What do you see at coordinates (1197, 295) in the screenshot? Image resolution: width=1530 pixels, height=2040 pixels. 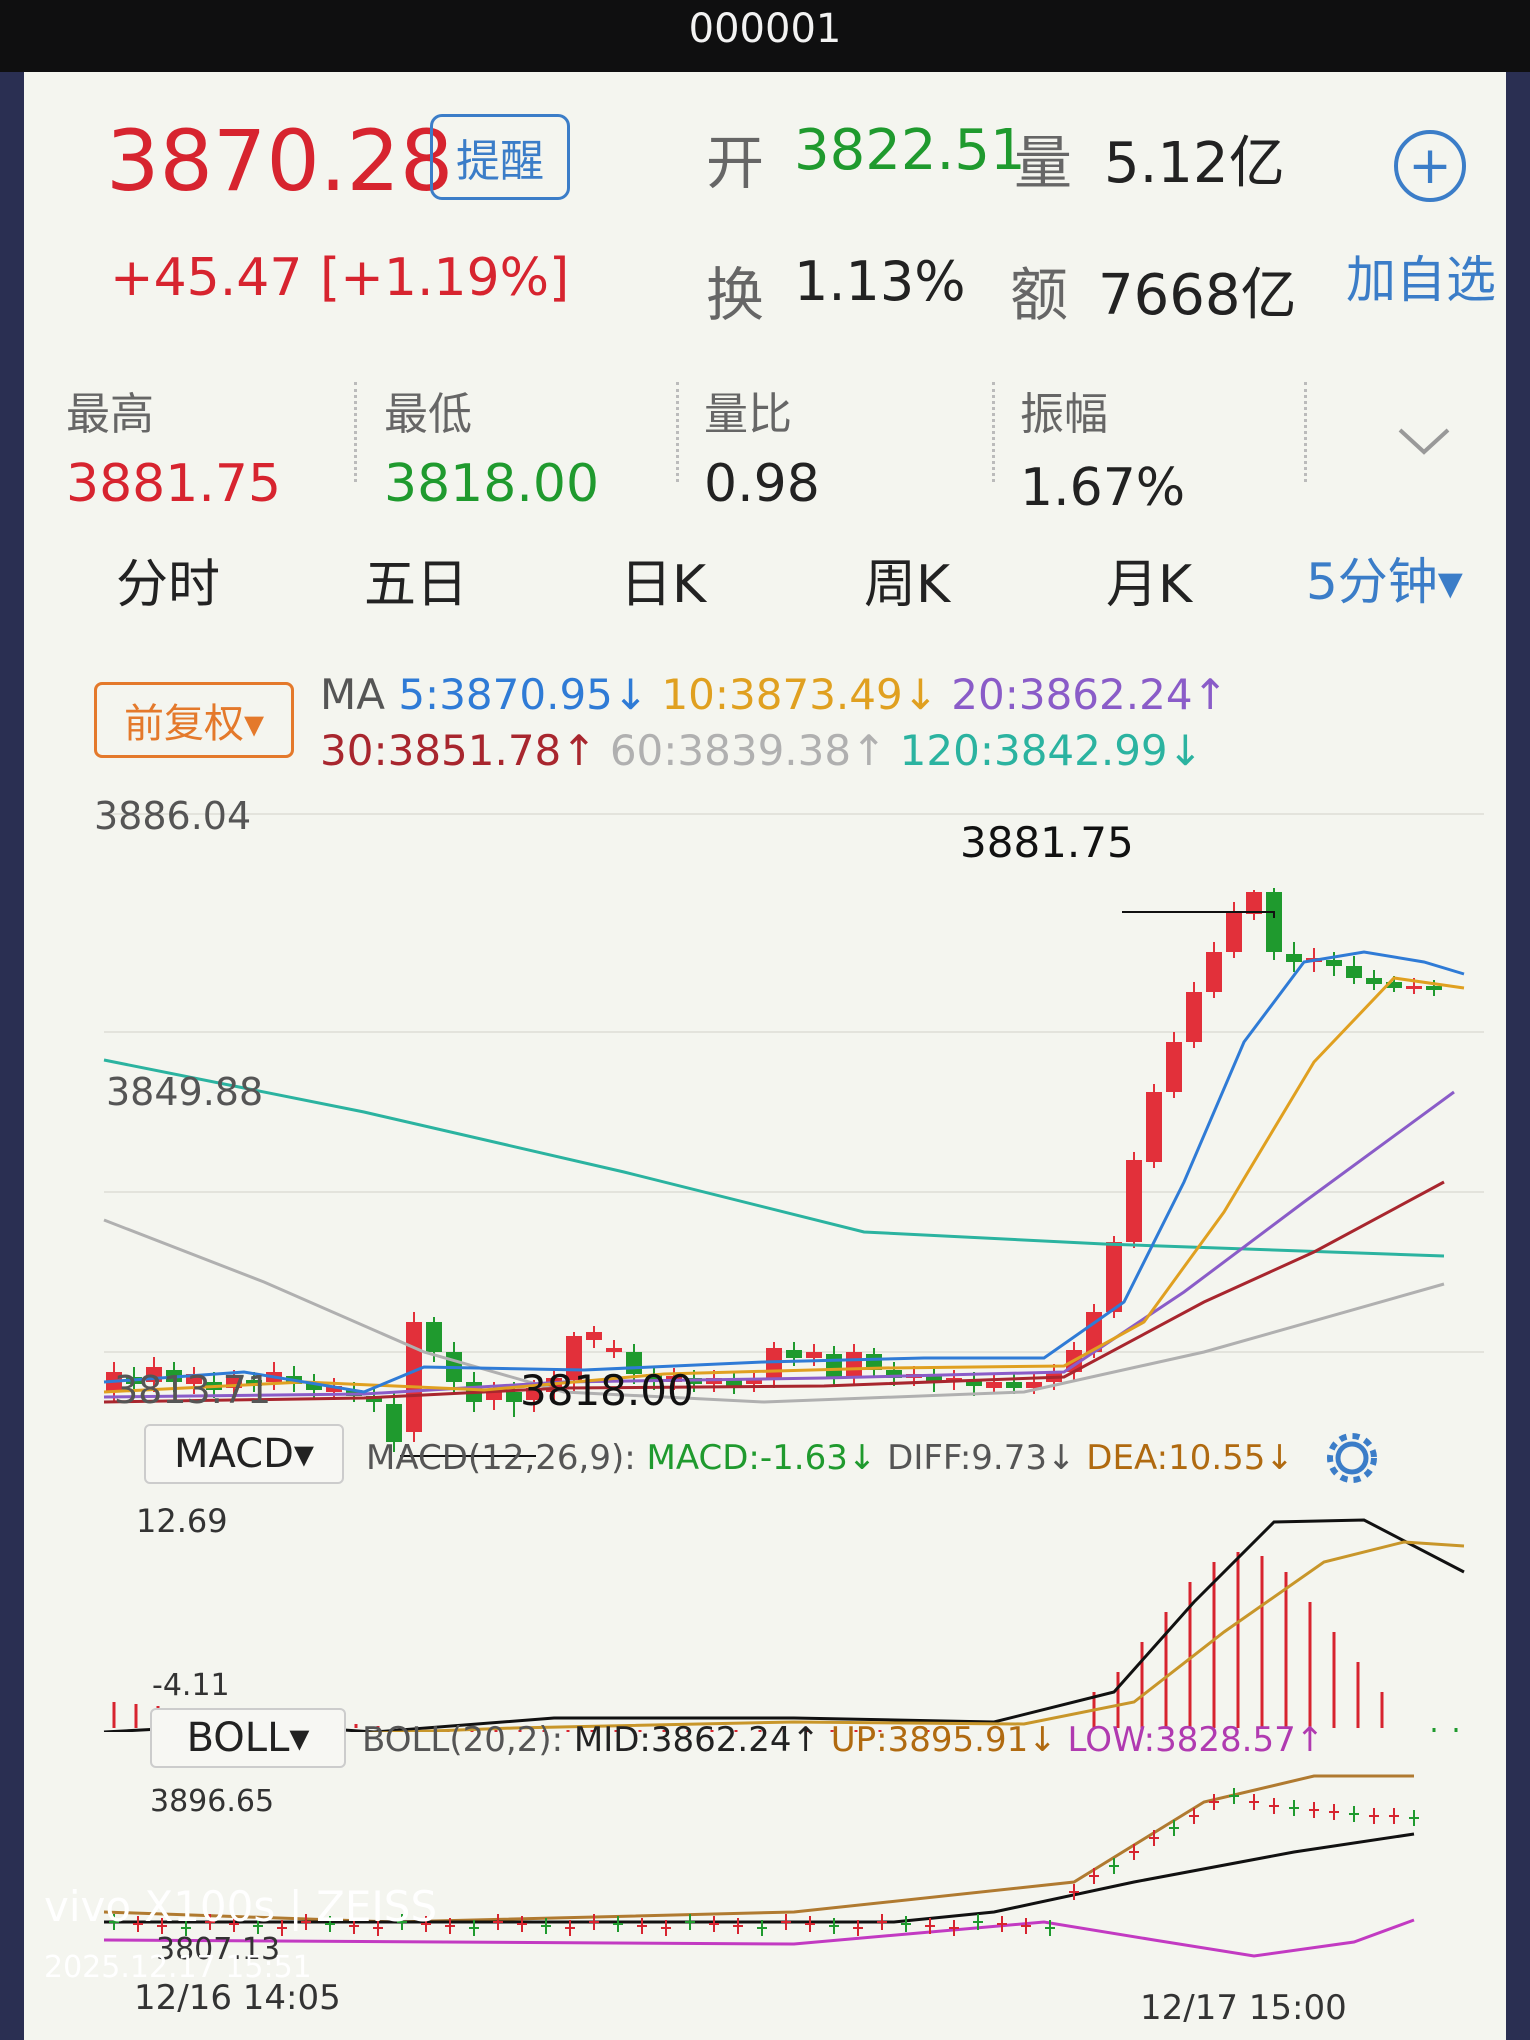 I see `amount-value: 7668亿` at bounding box center [1197, 295].